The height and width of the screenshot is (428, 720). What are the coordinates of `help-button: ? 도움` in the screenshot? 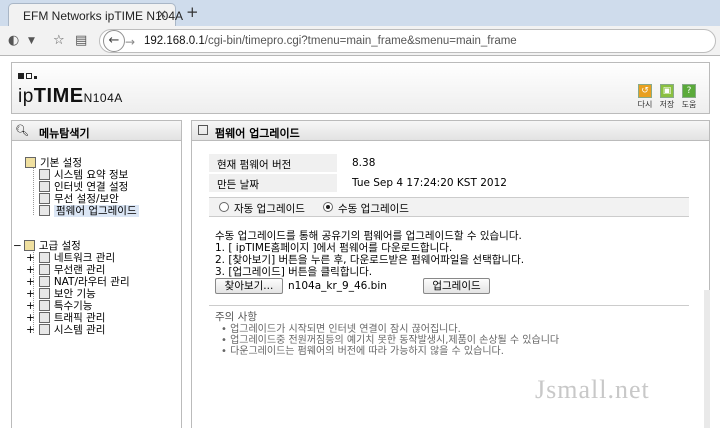 It's located at (689, 97).